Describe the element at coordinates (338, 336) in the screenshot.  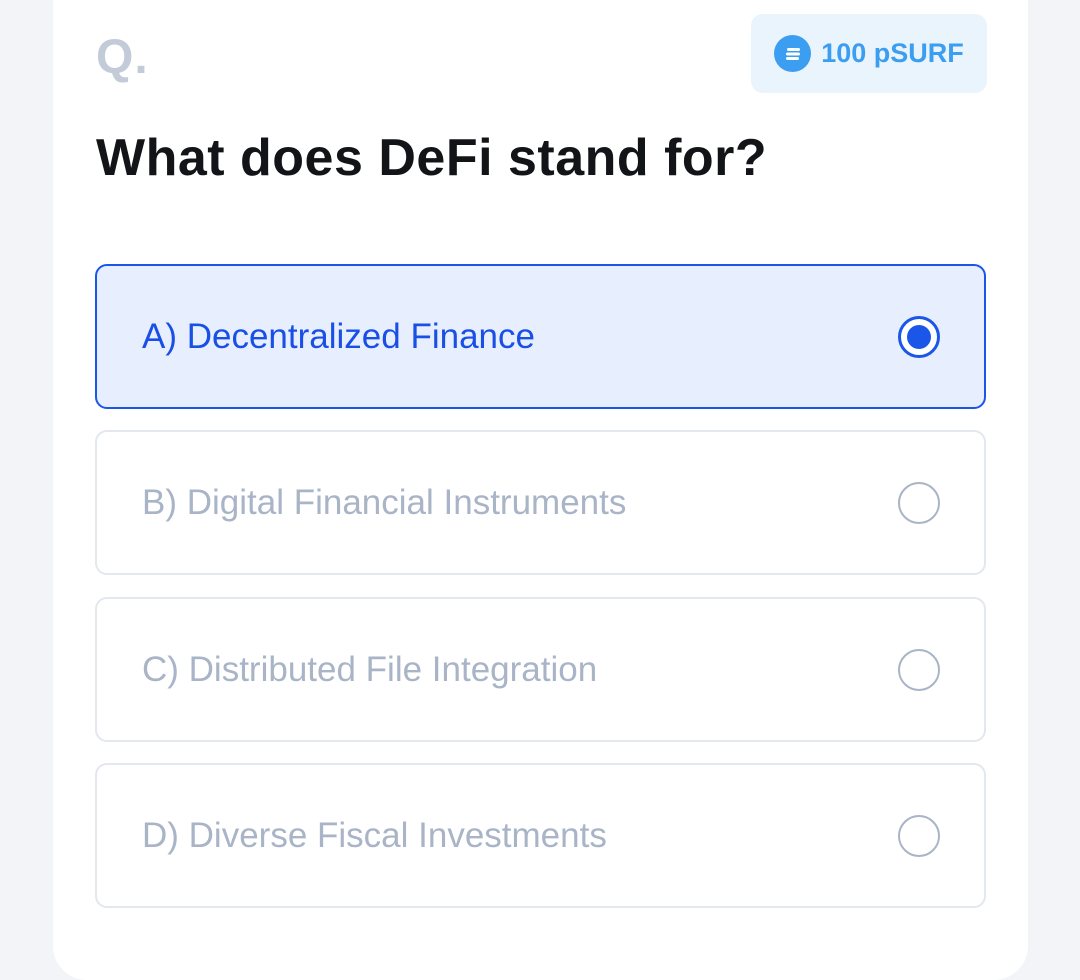
I see `option-label: A) Decentralized Finance` at that location.